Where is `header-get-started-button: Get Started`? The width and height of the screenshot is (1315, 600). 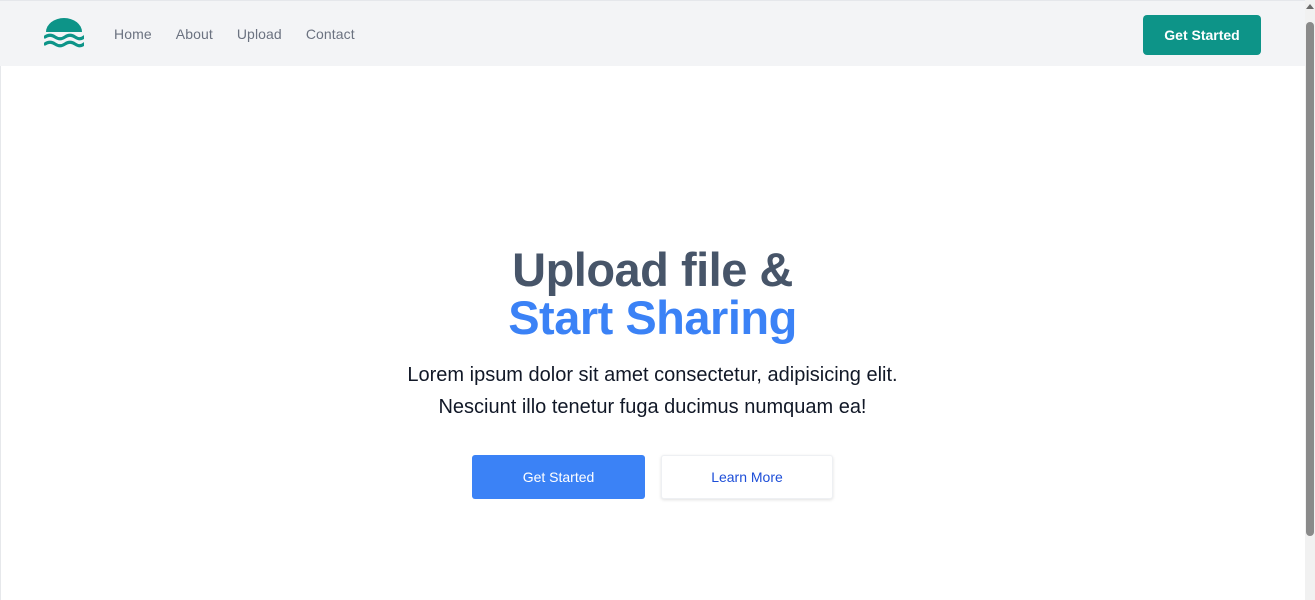
header-get-started-button: Get Started is located at coordinates (1202, 35).